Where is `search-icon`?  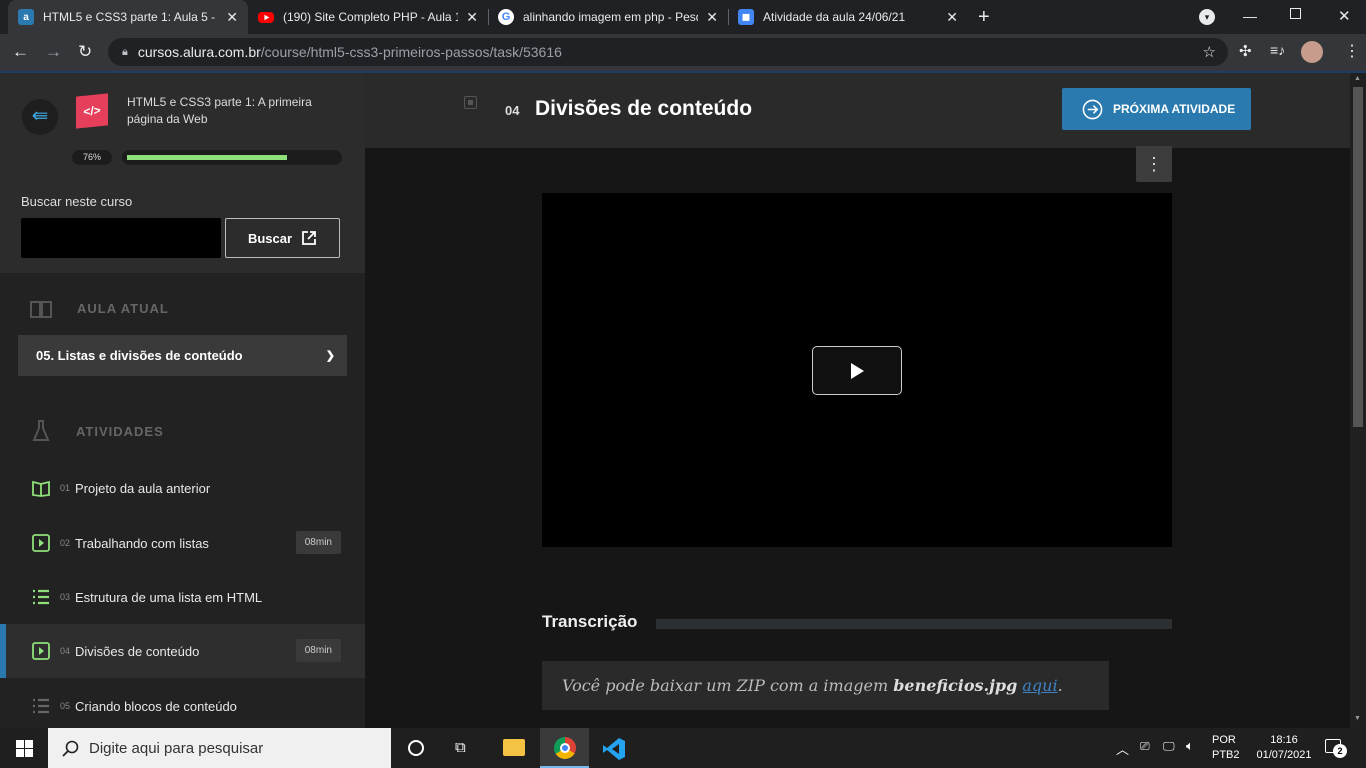 search-icon is located at coordinates (70, 748).